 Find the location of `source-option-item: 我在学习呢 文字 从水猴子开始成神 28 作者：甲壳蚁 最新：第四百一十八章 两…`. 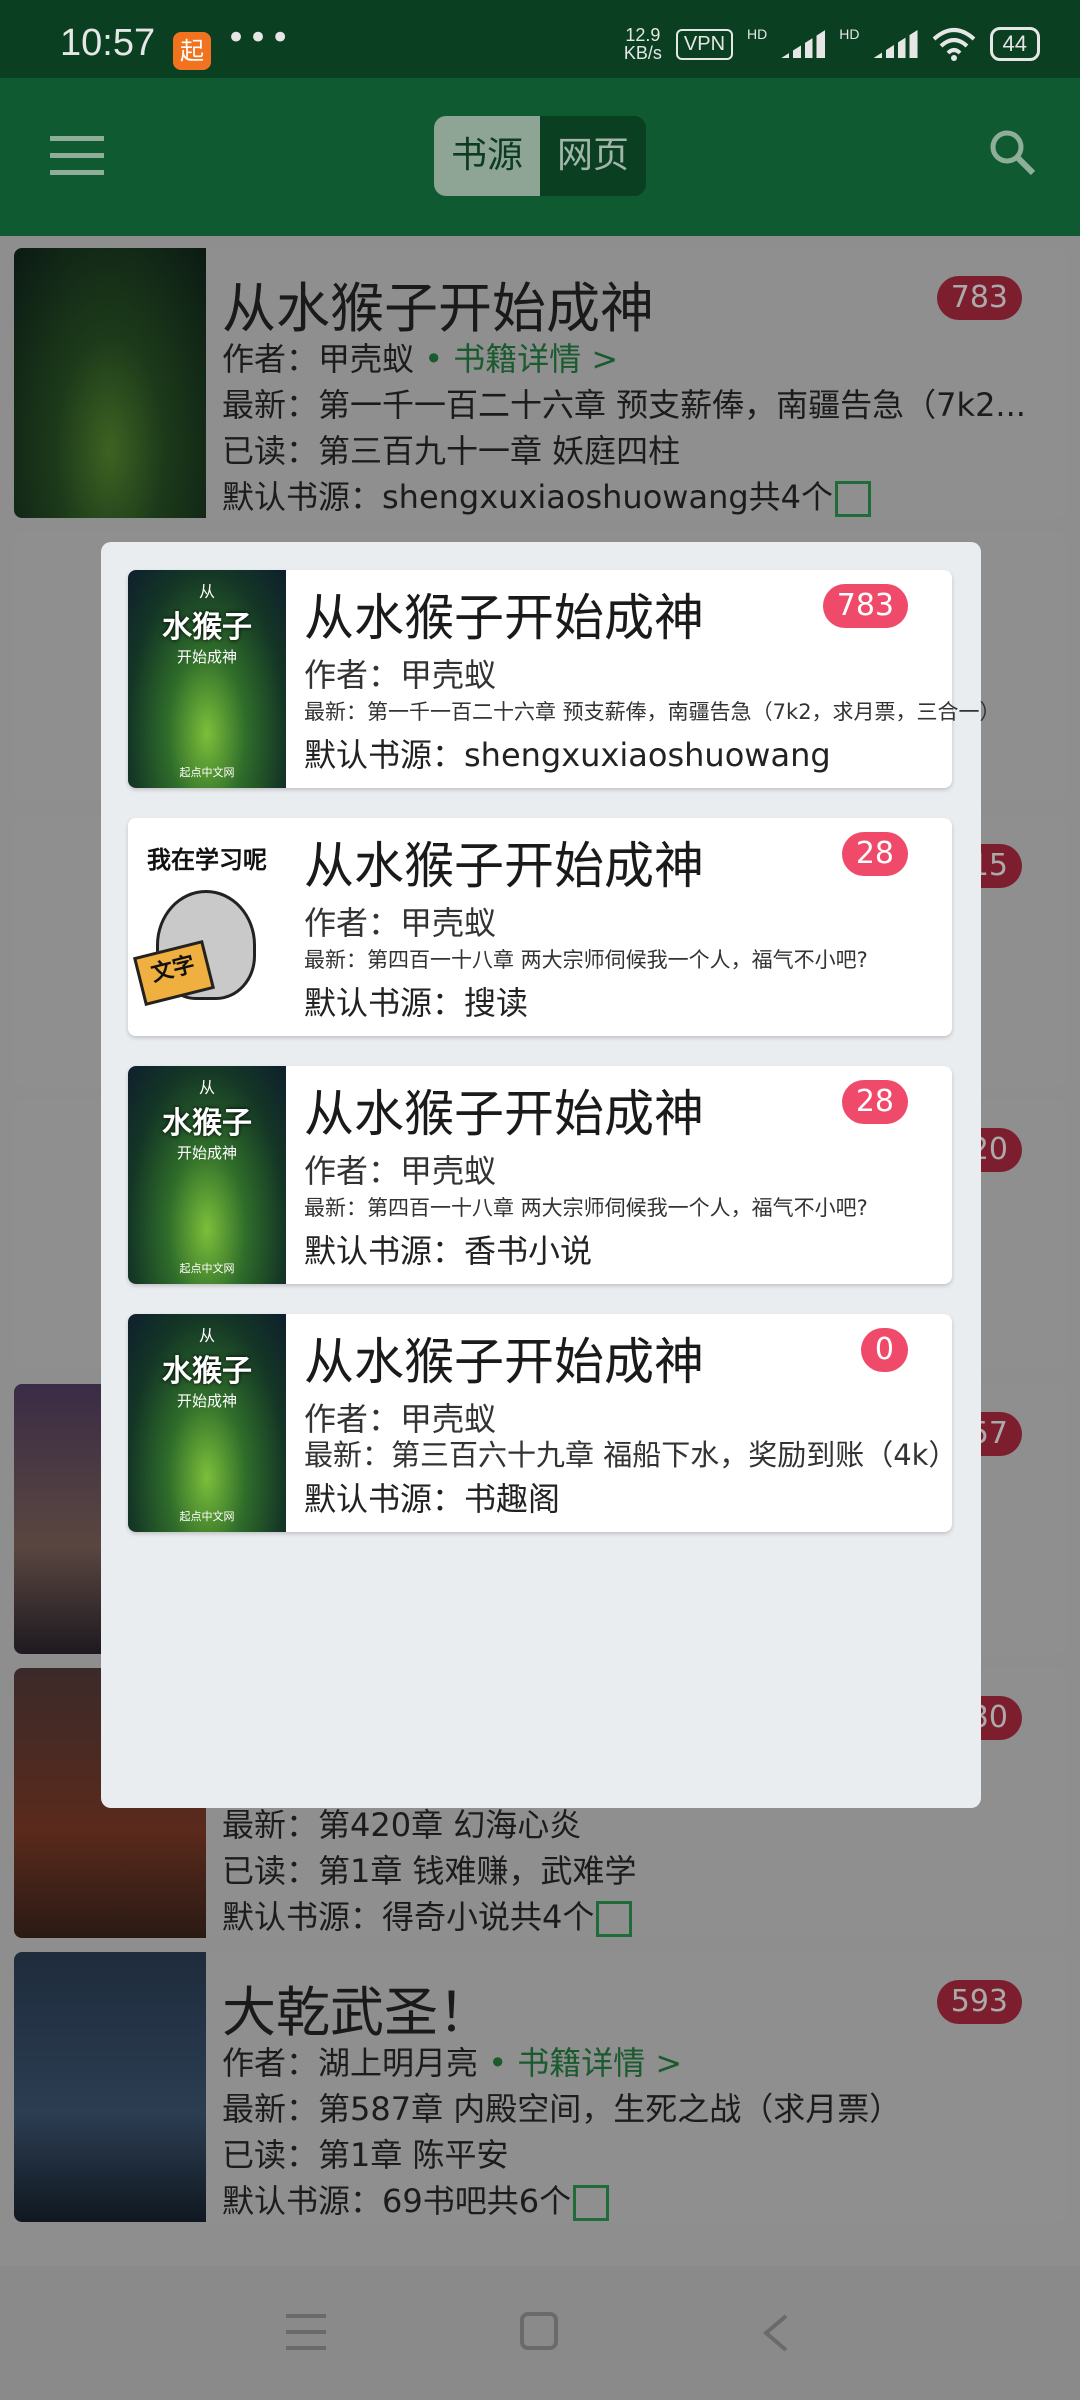

source-option-item: 我在学习呢 文字 从水猴子开始成神 28 作者：甲壳蚁 最新：第四百一十八章 两… is located at coordinates (540, 927).